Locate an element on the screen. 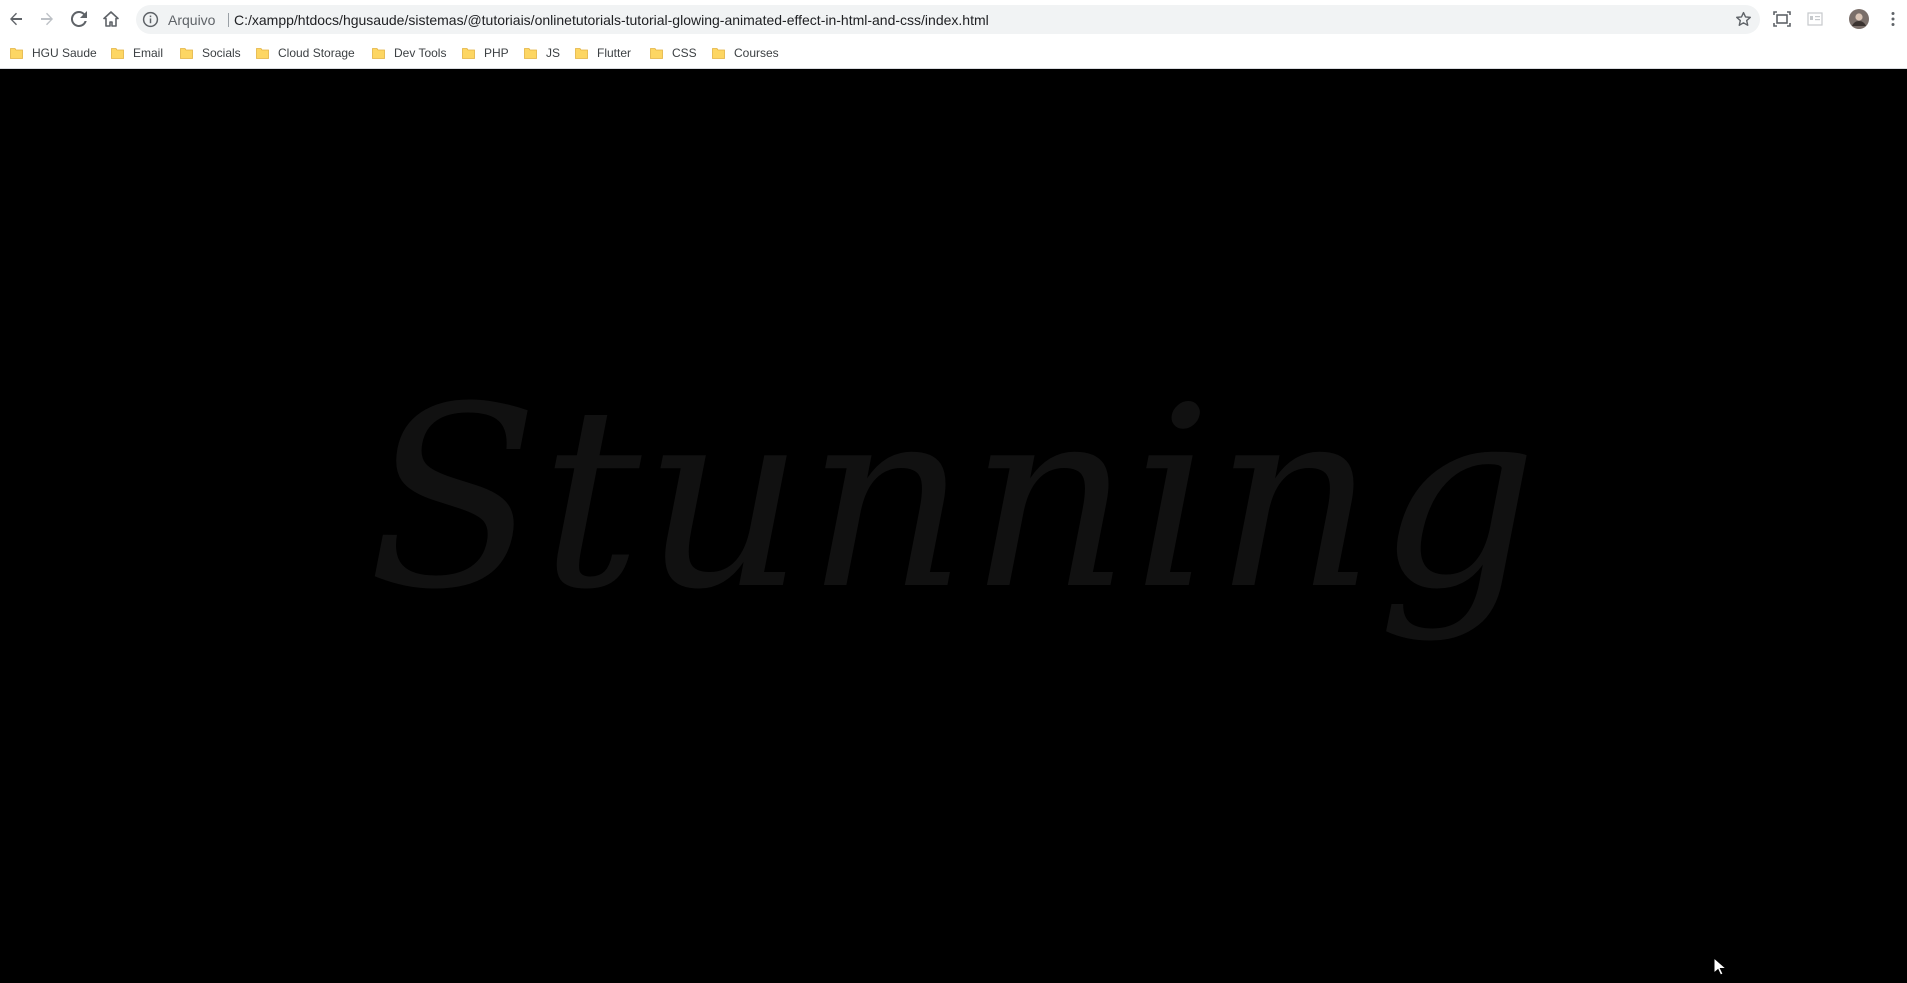 Image resolution: width=1907 pixels, height=983 pixels. bookmark-folder-flutter: Flutter is located at coordinates (603, 53).